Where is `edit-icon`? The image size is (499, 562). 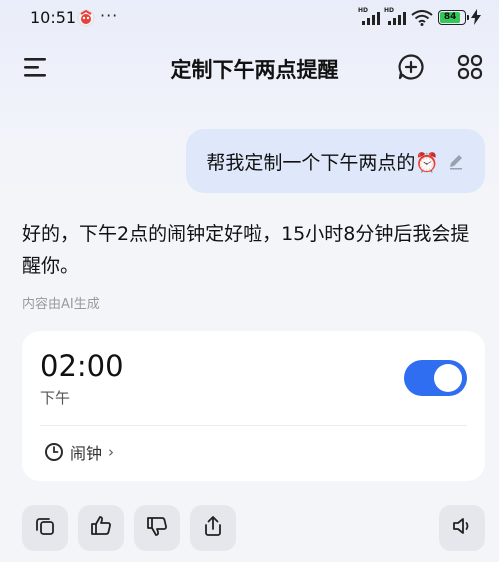
edit-icon is located at coordinates (456, 161).